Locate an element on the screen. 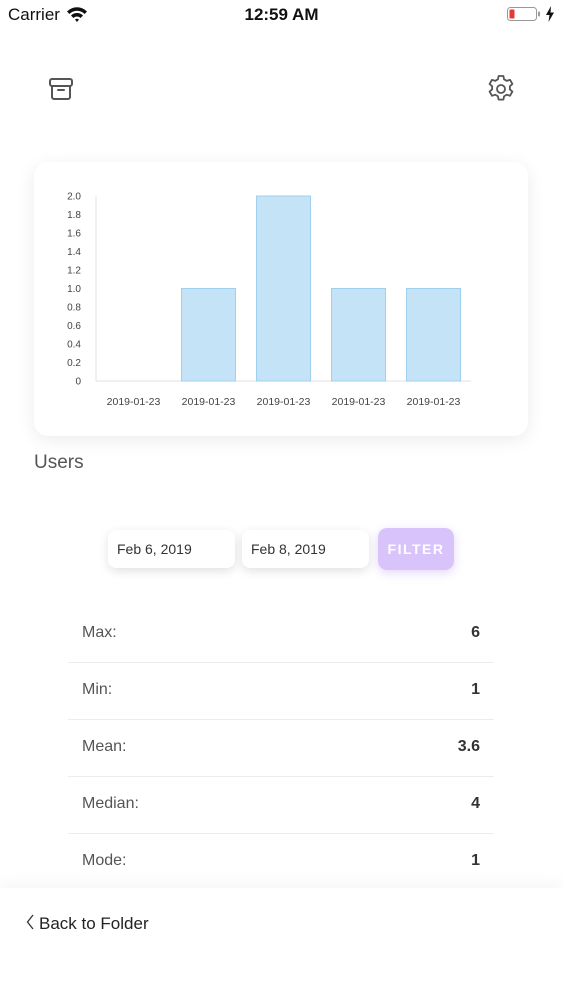 This screenshot has width=563, height=1000. battery-icon is located at coordinates (524, 16).